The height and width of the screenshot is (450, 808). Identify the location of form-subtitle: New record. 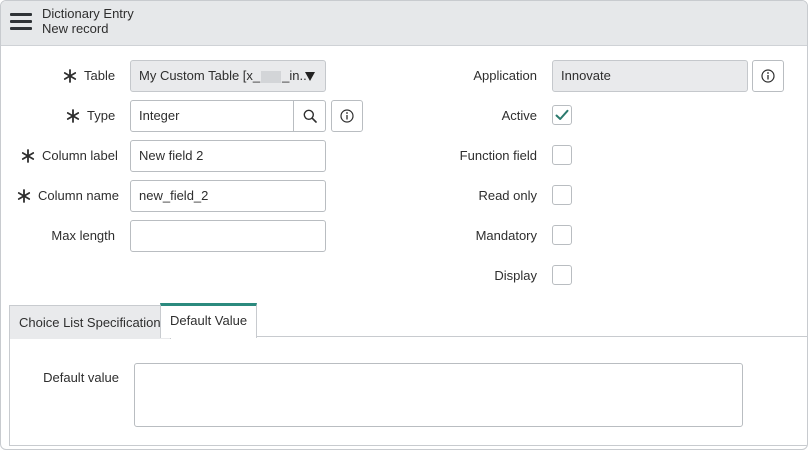
(75, 28).